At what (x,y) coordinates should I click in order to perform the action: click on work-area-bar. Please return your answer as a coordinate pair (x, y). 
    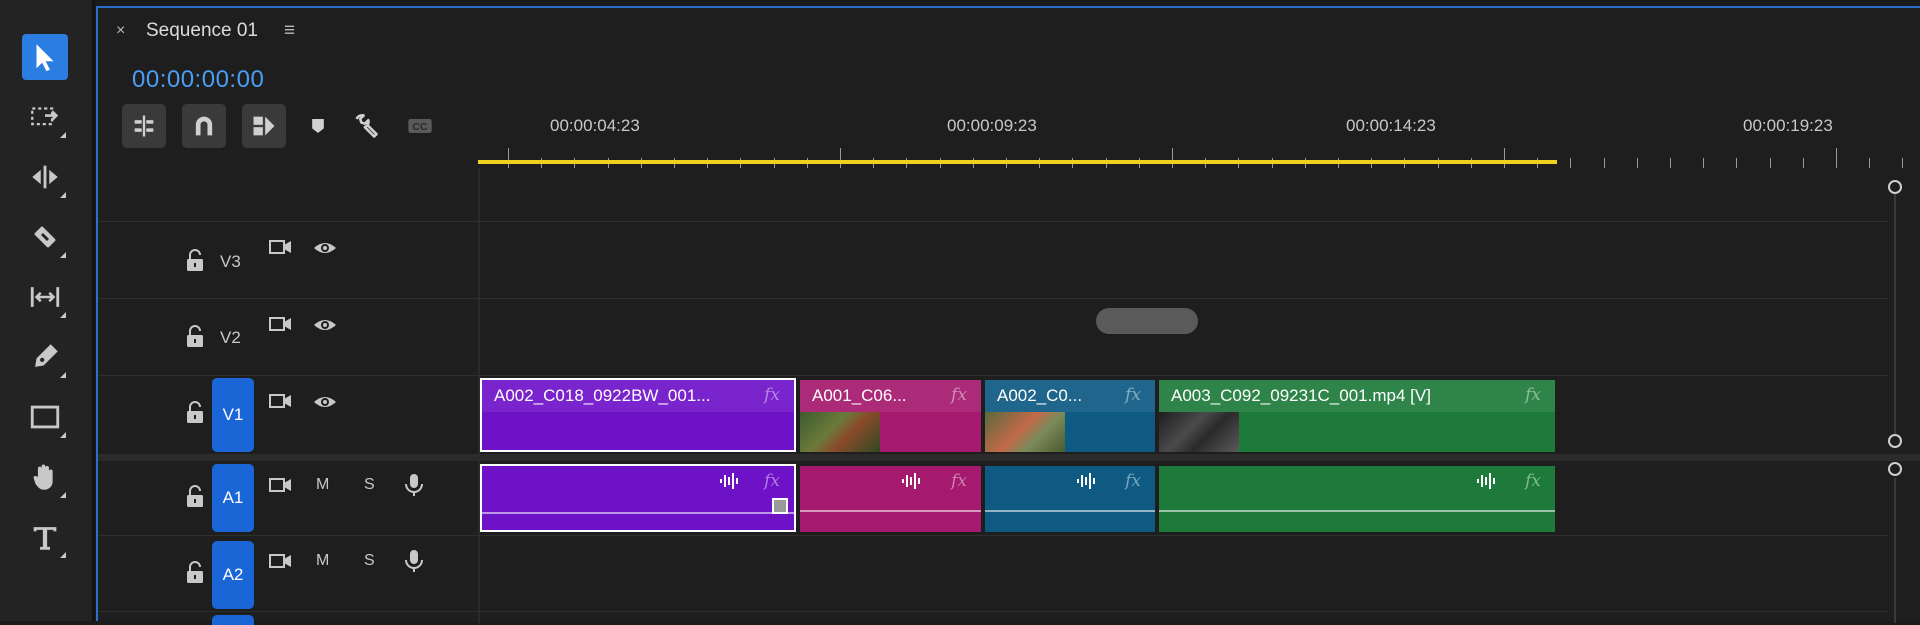
    Looking at the image, I should click on (1017, 162).